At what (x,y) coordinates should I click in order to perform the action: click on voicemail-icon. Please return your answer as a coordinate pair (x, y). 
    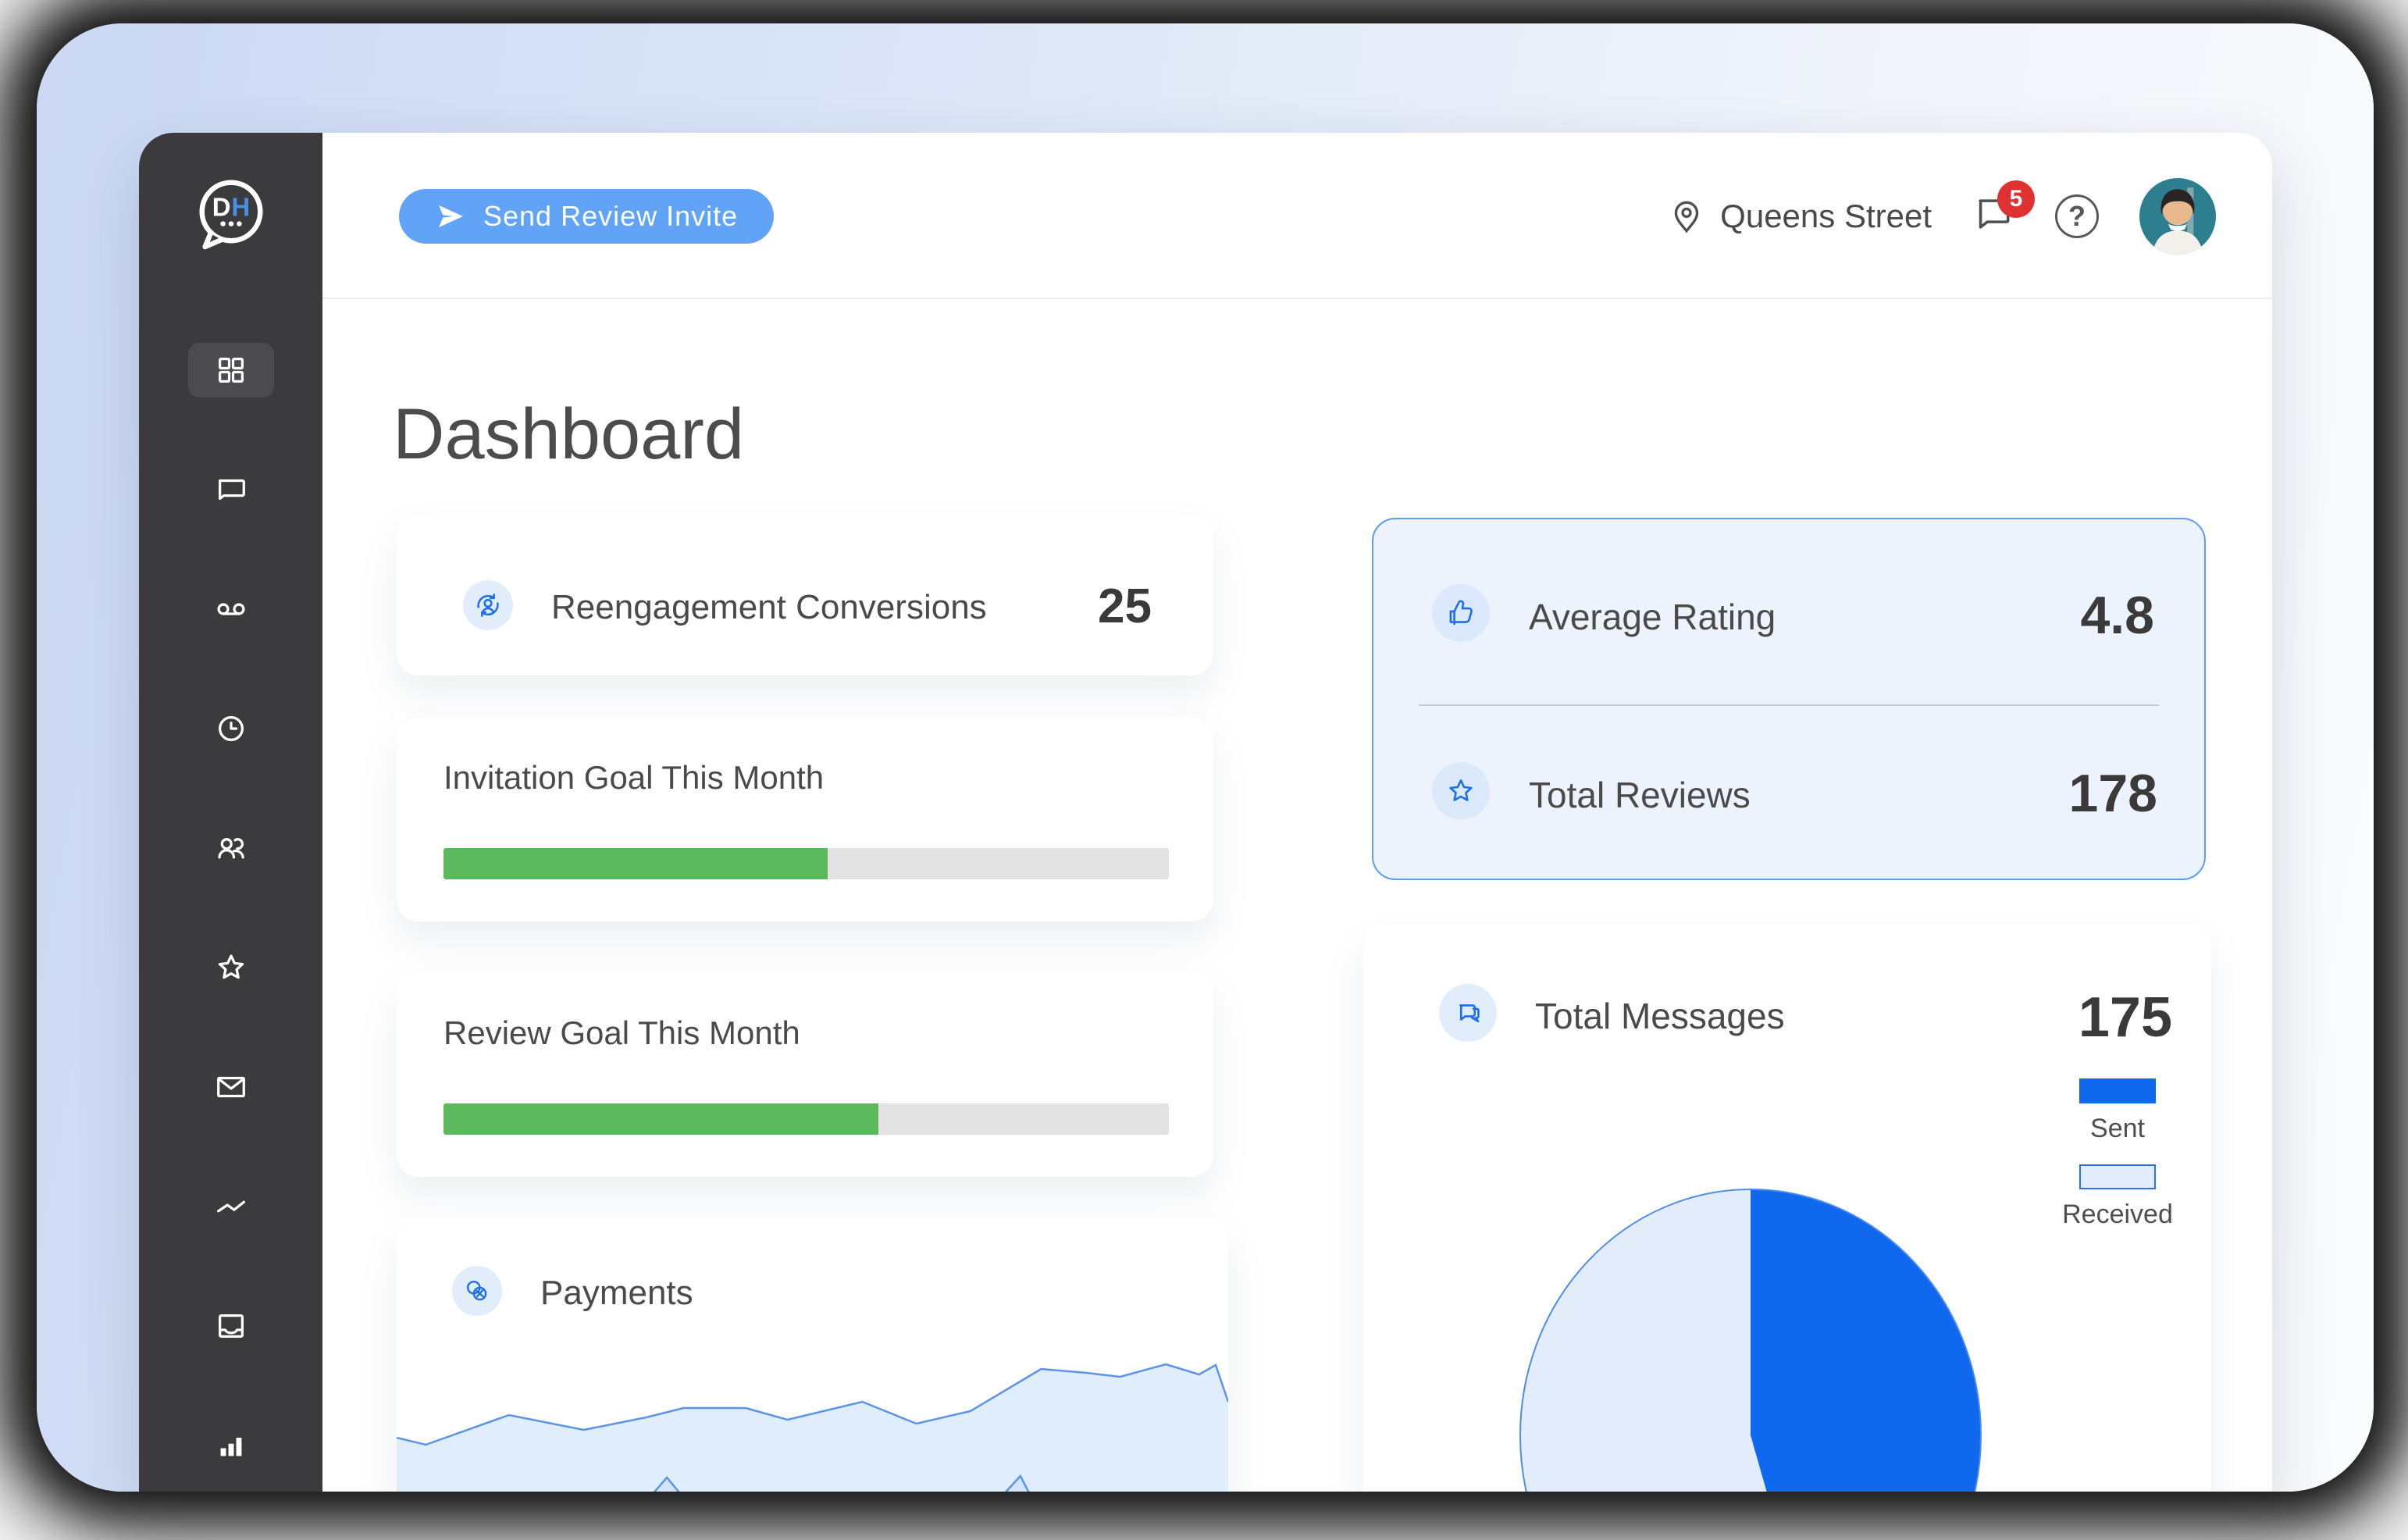
    Looking at the image, I should click on (230, 609).